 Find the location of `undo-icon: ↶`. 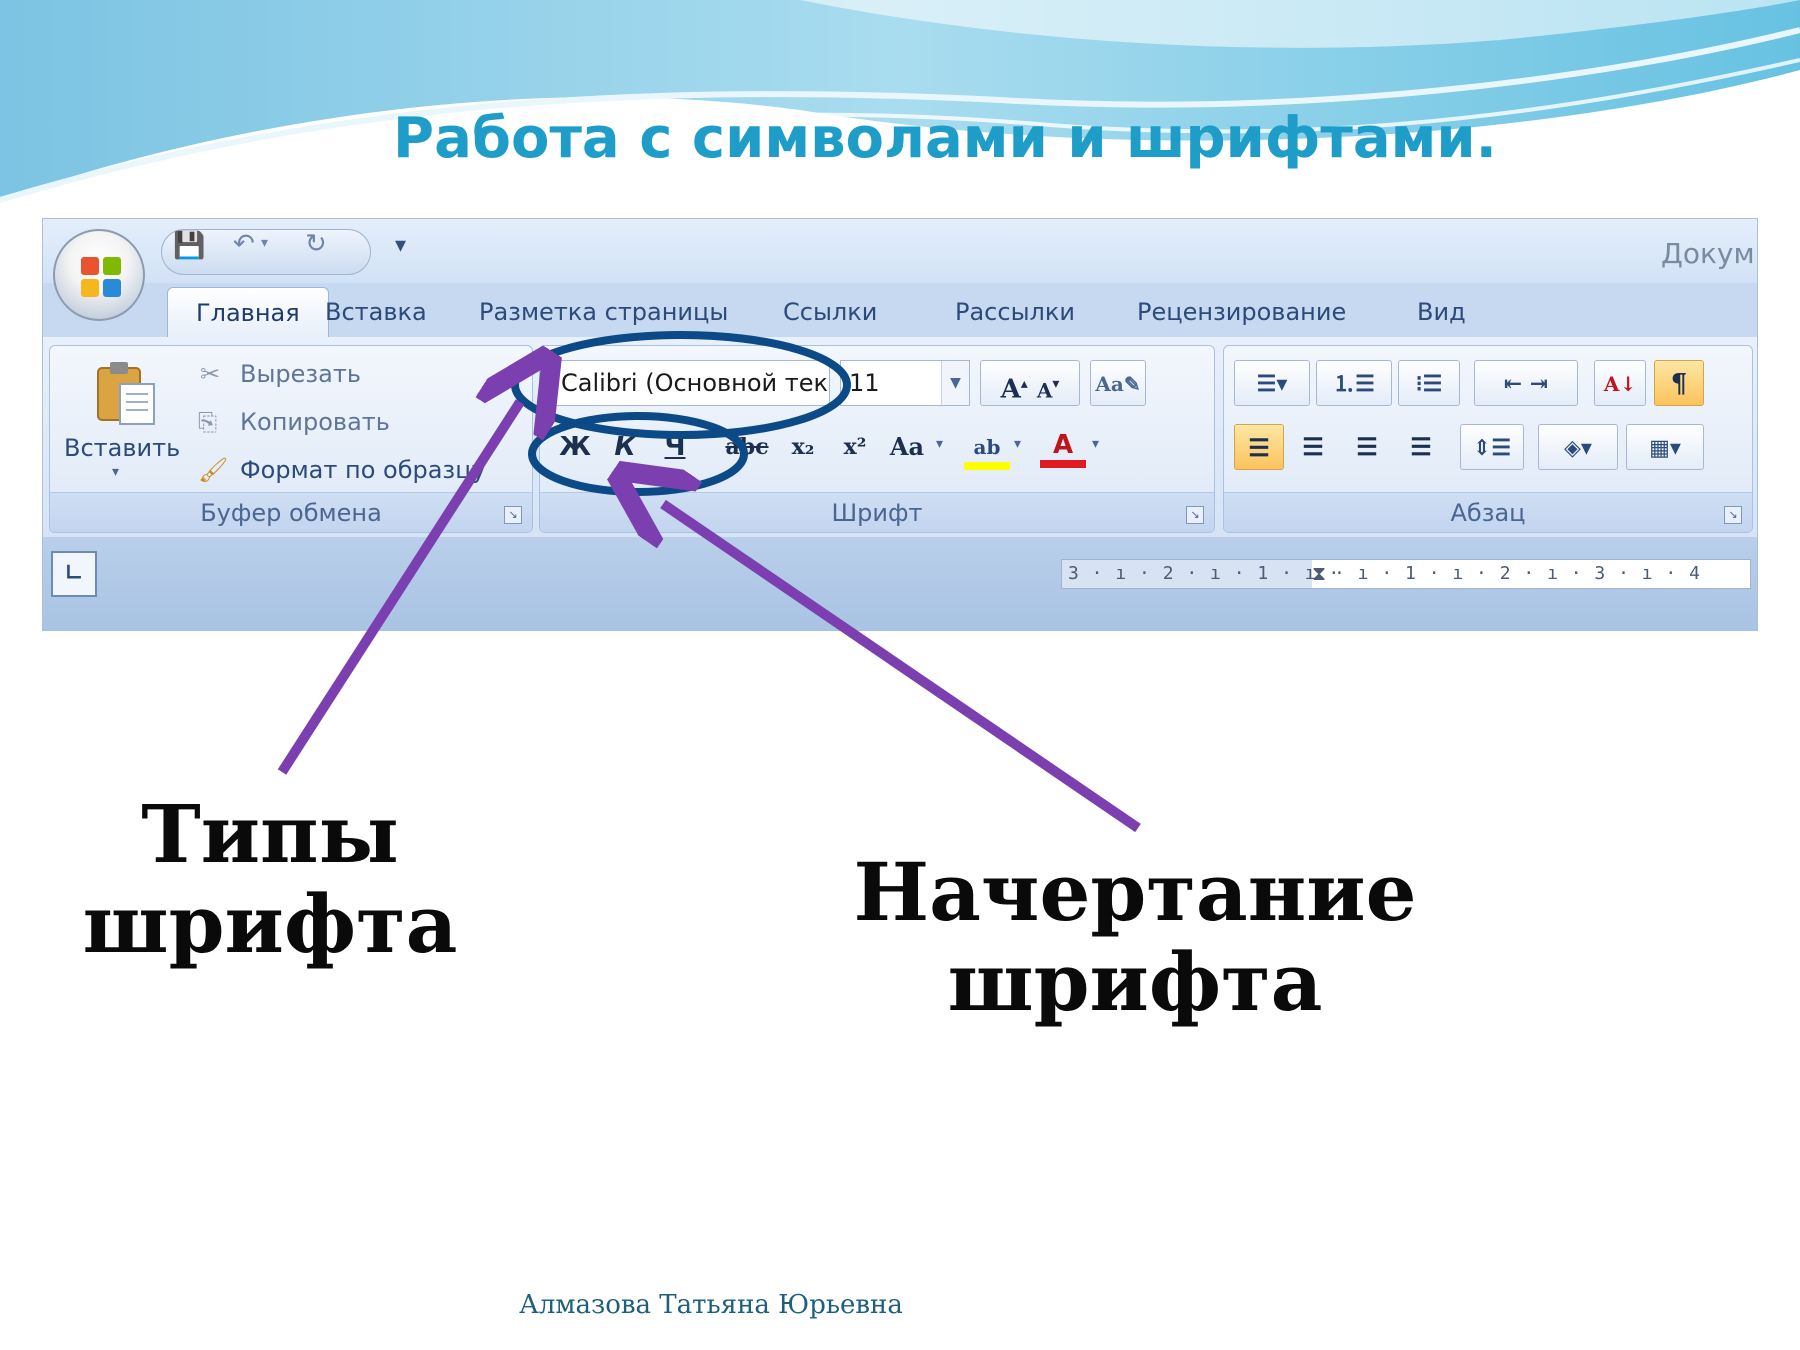

undo-icon: ↶ is located at coordinates (244, 244).